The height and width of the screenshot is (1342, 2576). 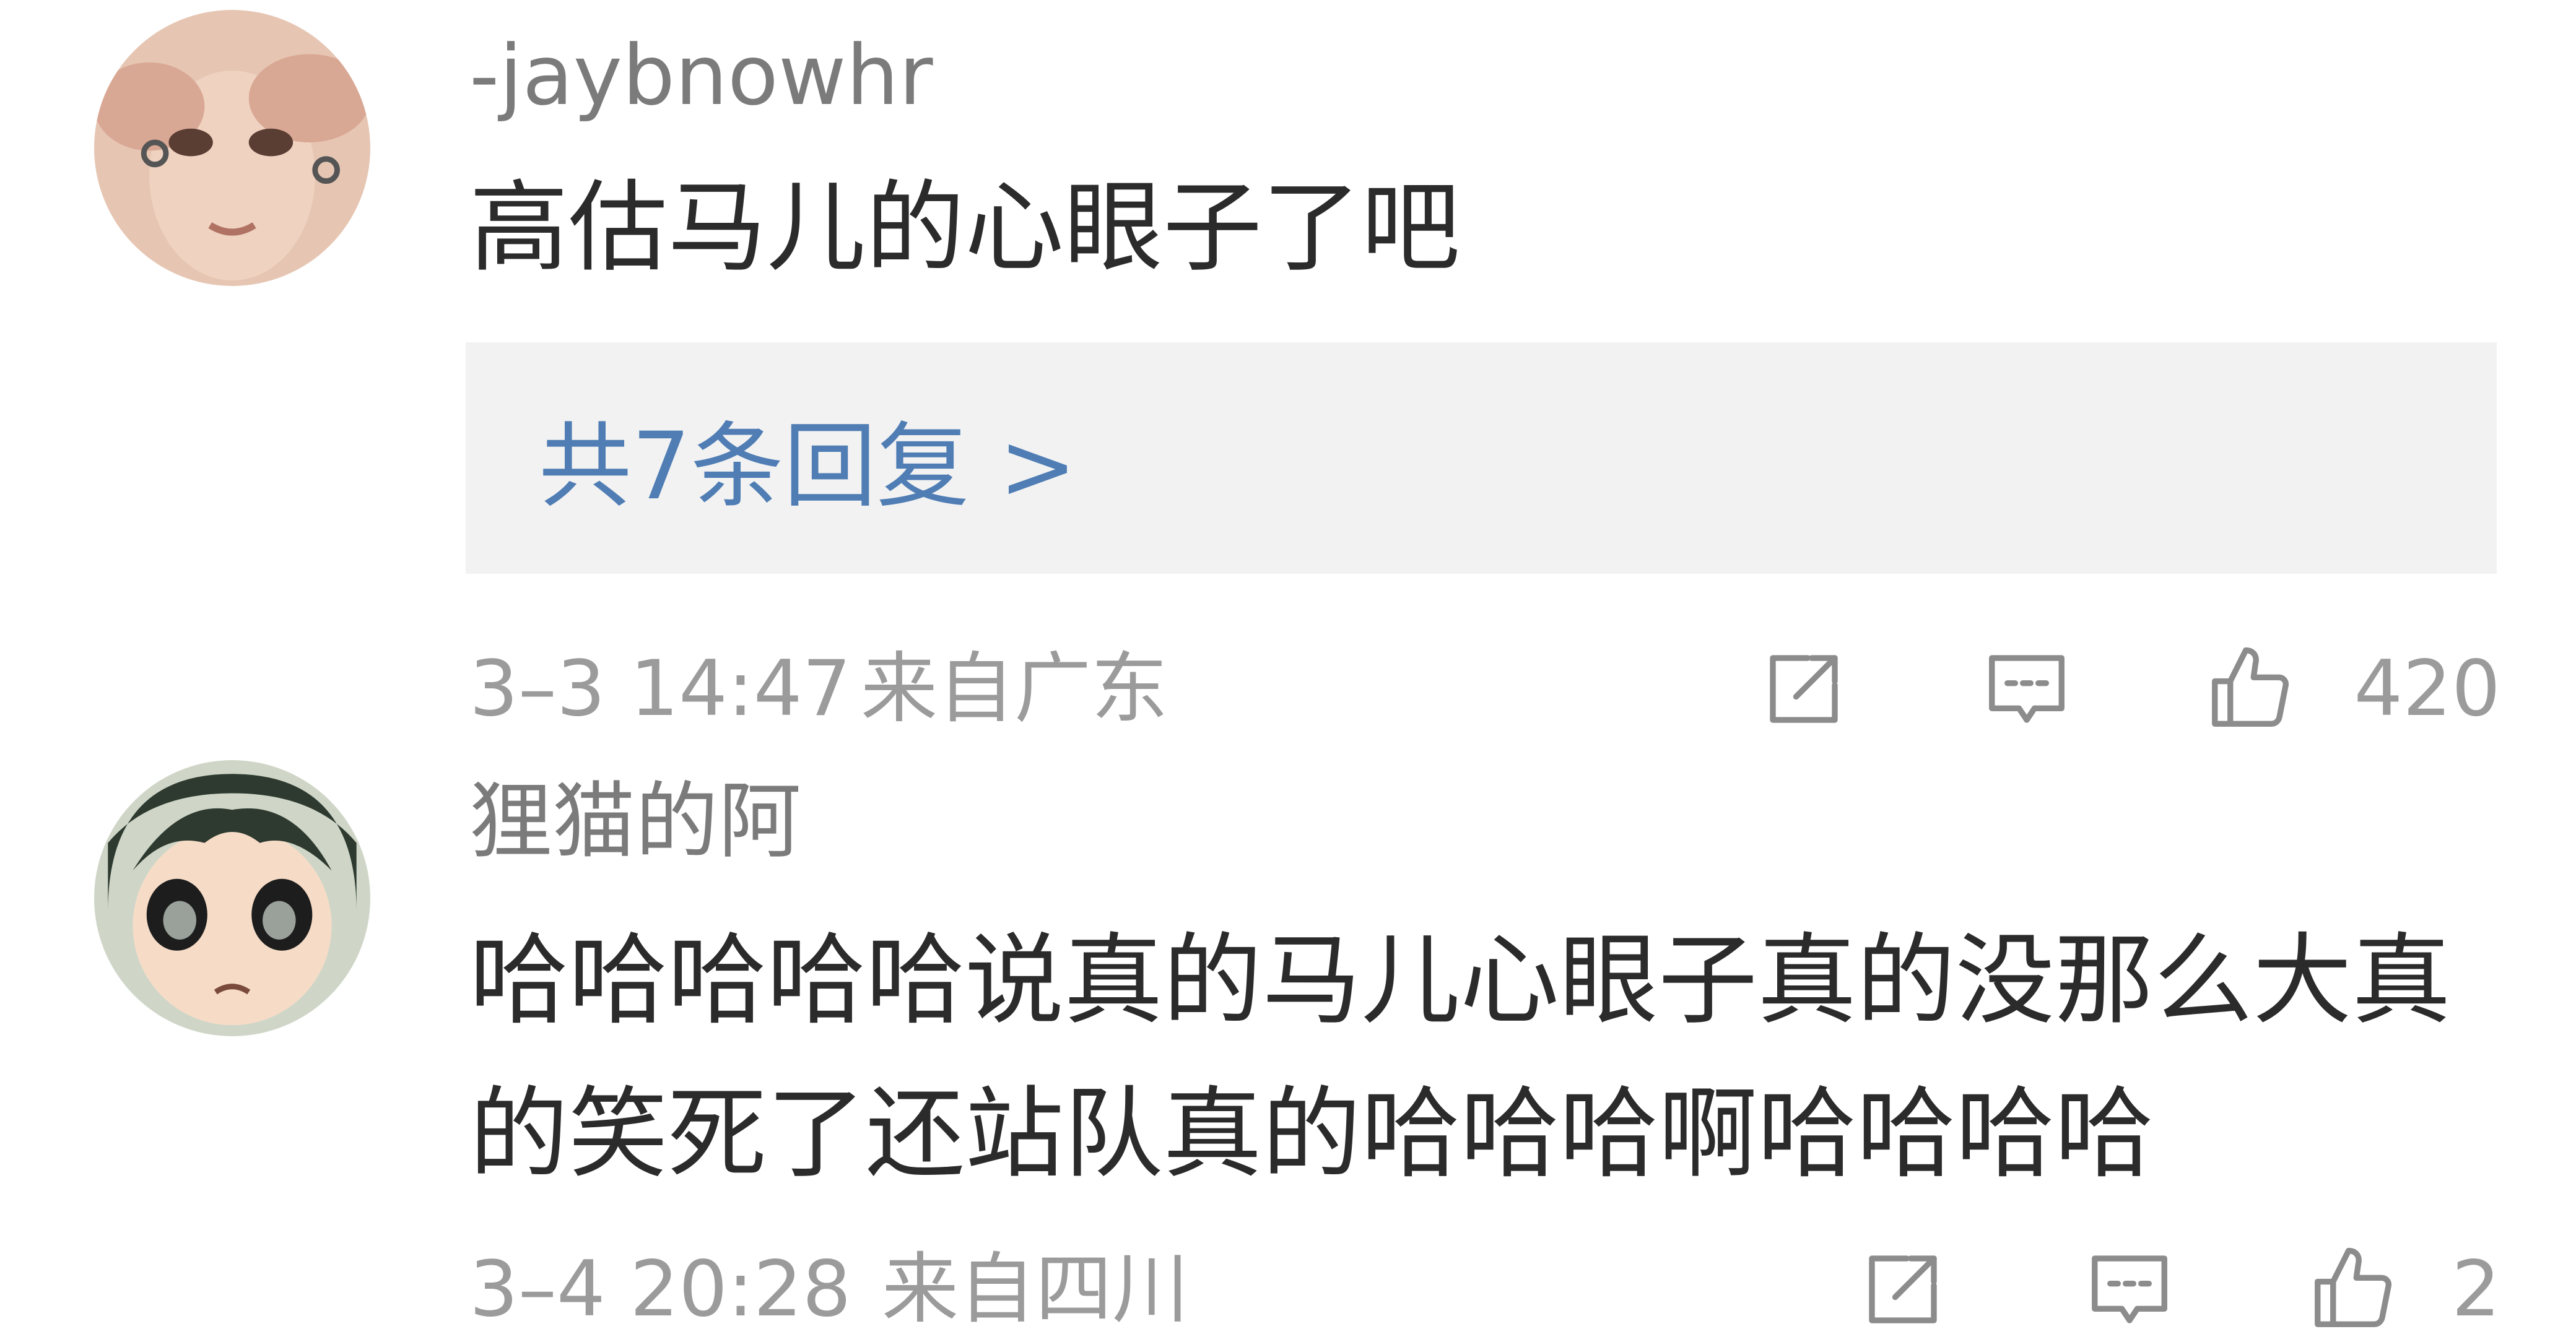 What do you see at coordinates (2427, 689) in the screenshot?
I see `like-count: 420` at bounding box center [2427, 689].